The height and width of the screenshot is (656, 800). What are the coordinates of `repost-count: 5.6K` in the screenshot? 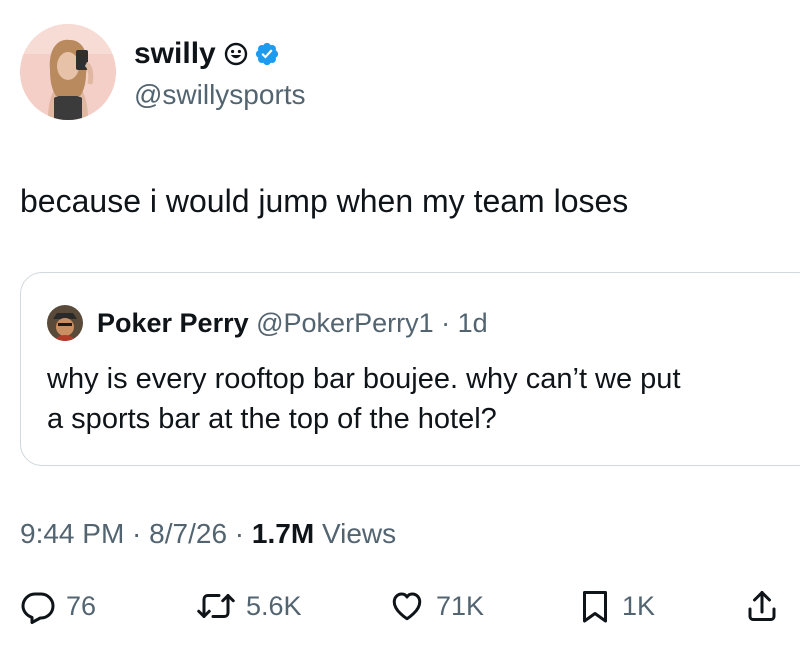 It's located at (274, 606).